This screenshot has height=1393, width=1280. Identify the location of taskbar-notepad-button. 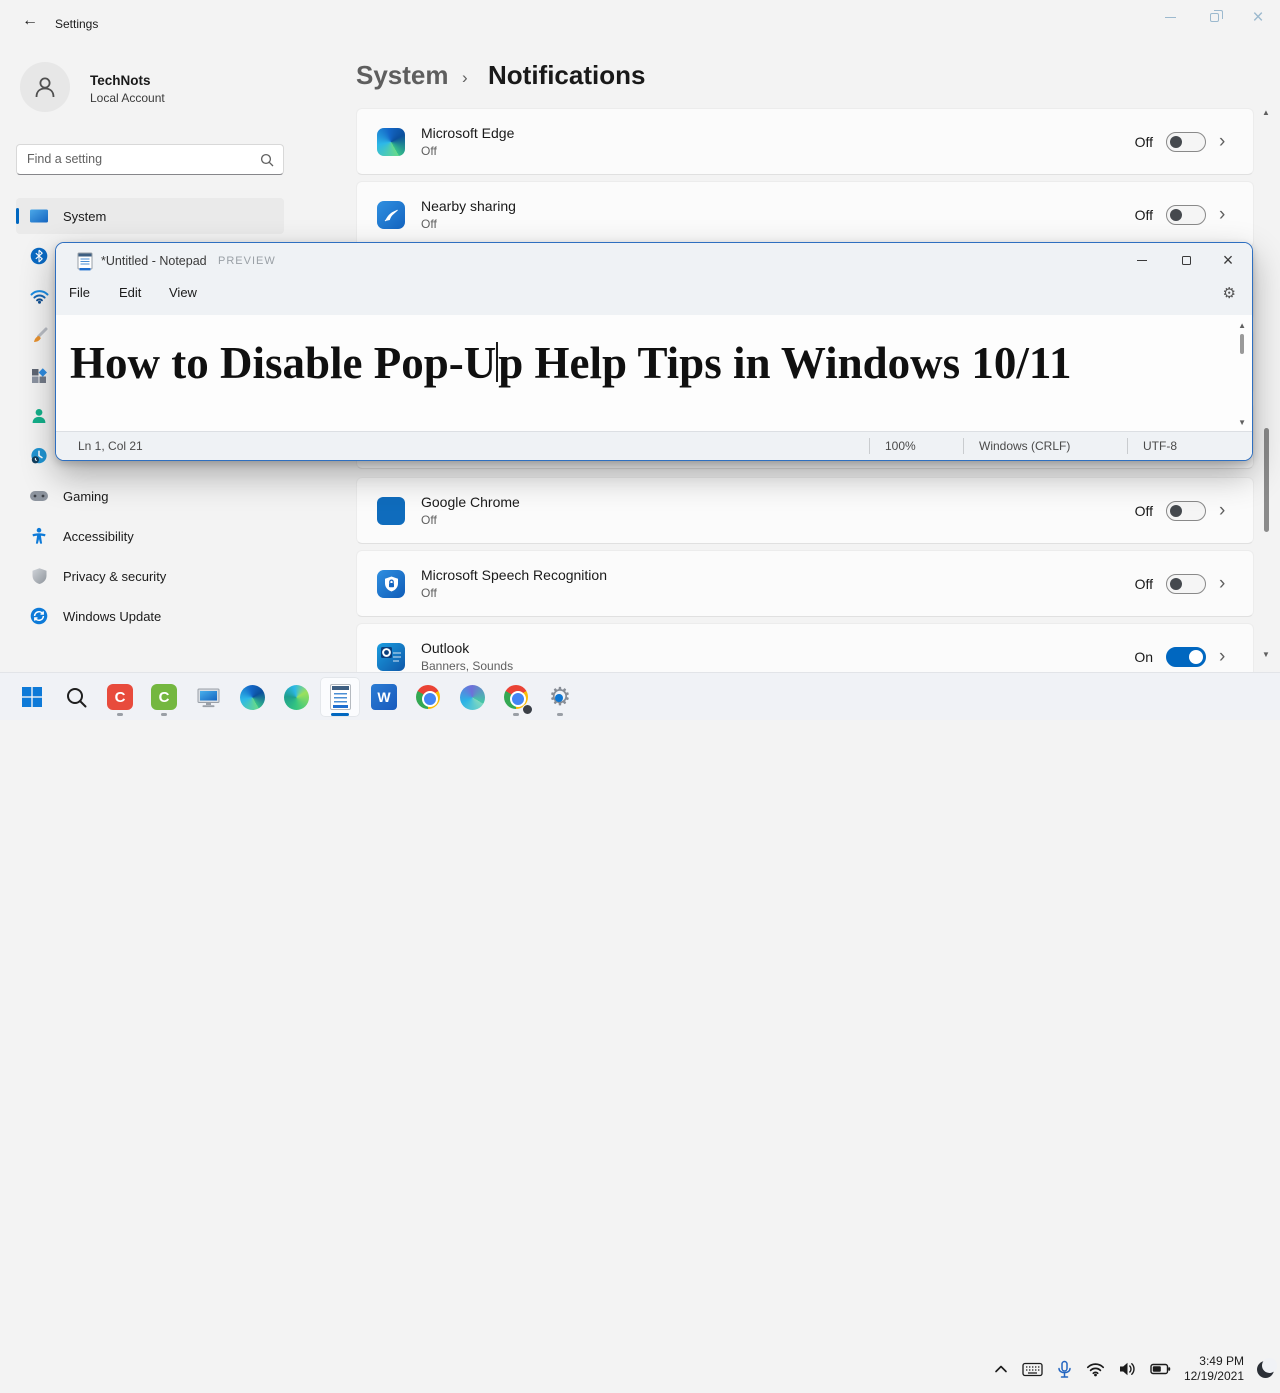
(340, 697).